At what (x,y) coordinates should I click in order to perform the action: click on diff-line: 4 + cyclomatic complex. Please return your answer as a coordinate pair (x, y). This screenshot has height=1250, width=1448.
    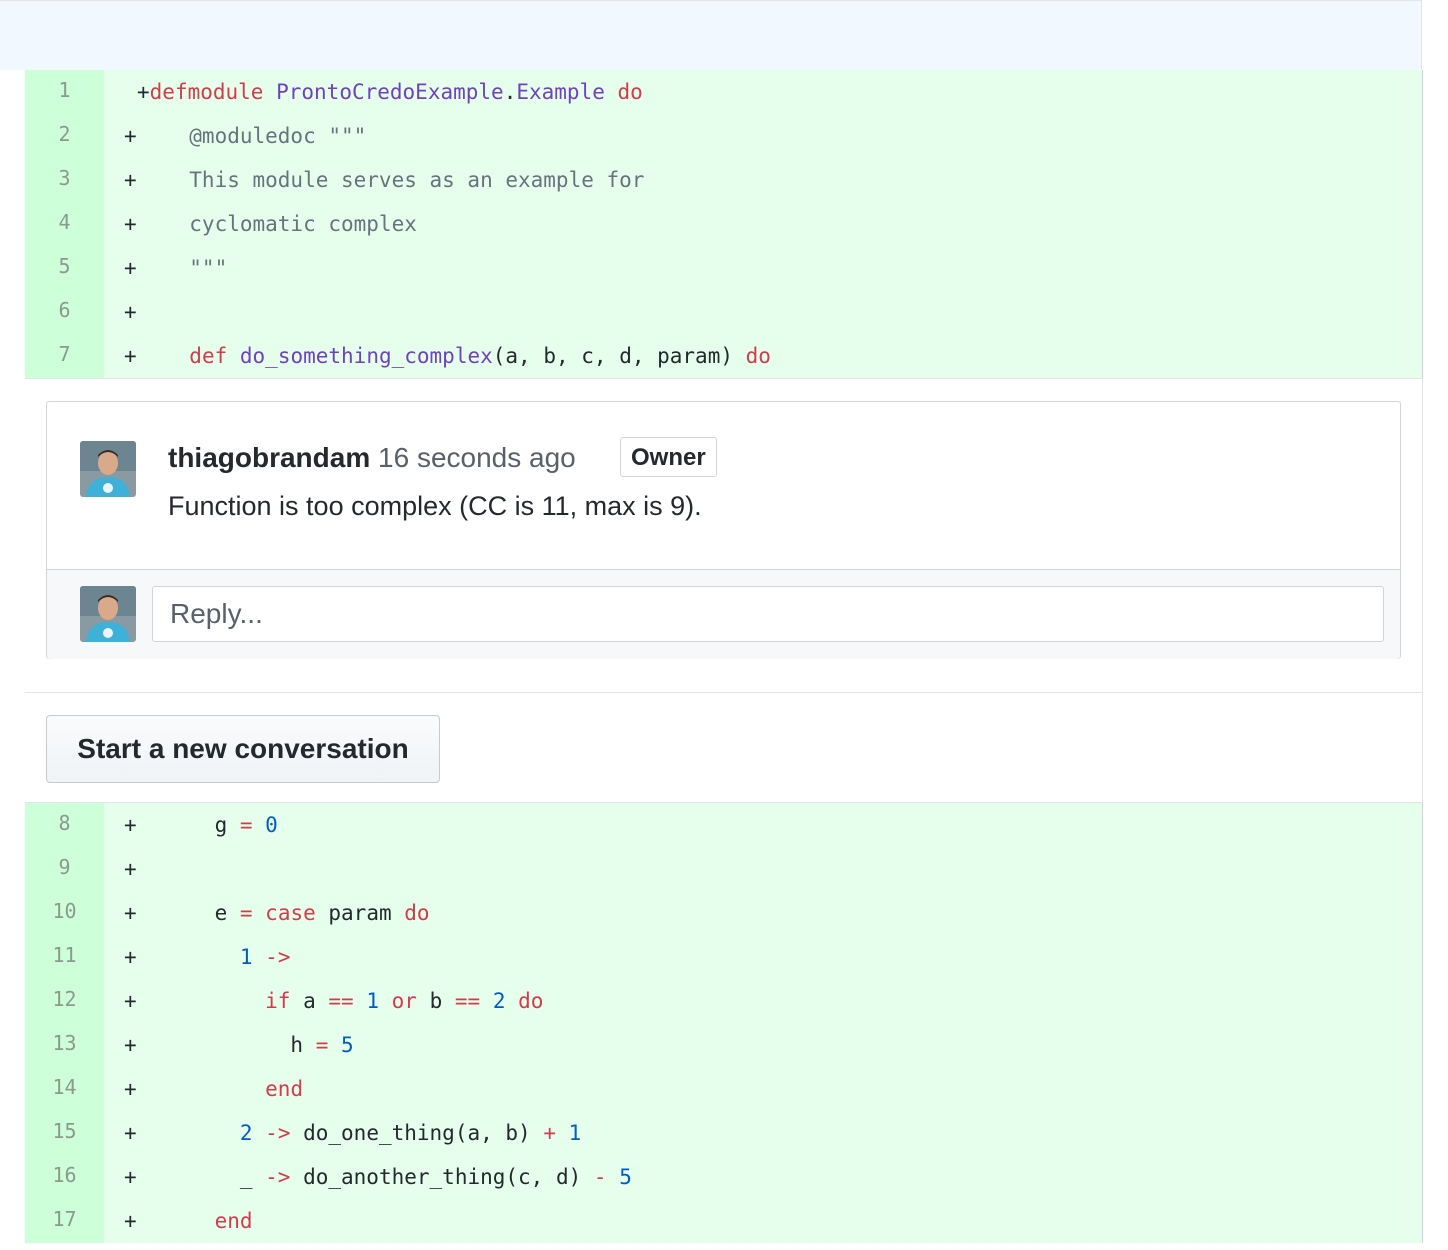
    Looking at the image, I should click on (723, 224).